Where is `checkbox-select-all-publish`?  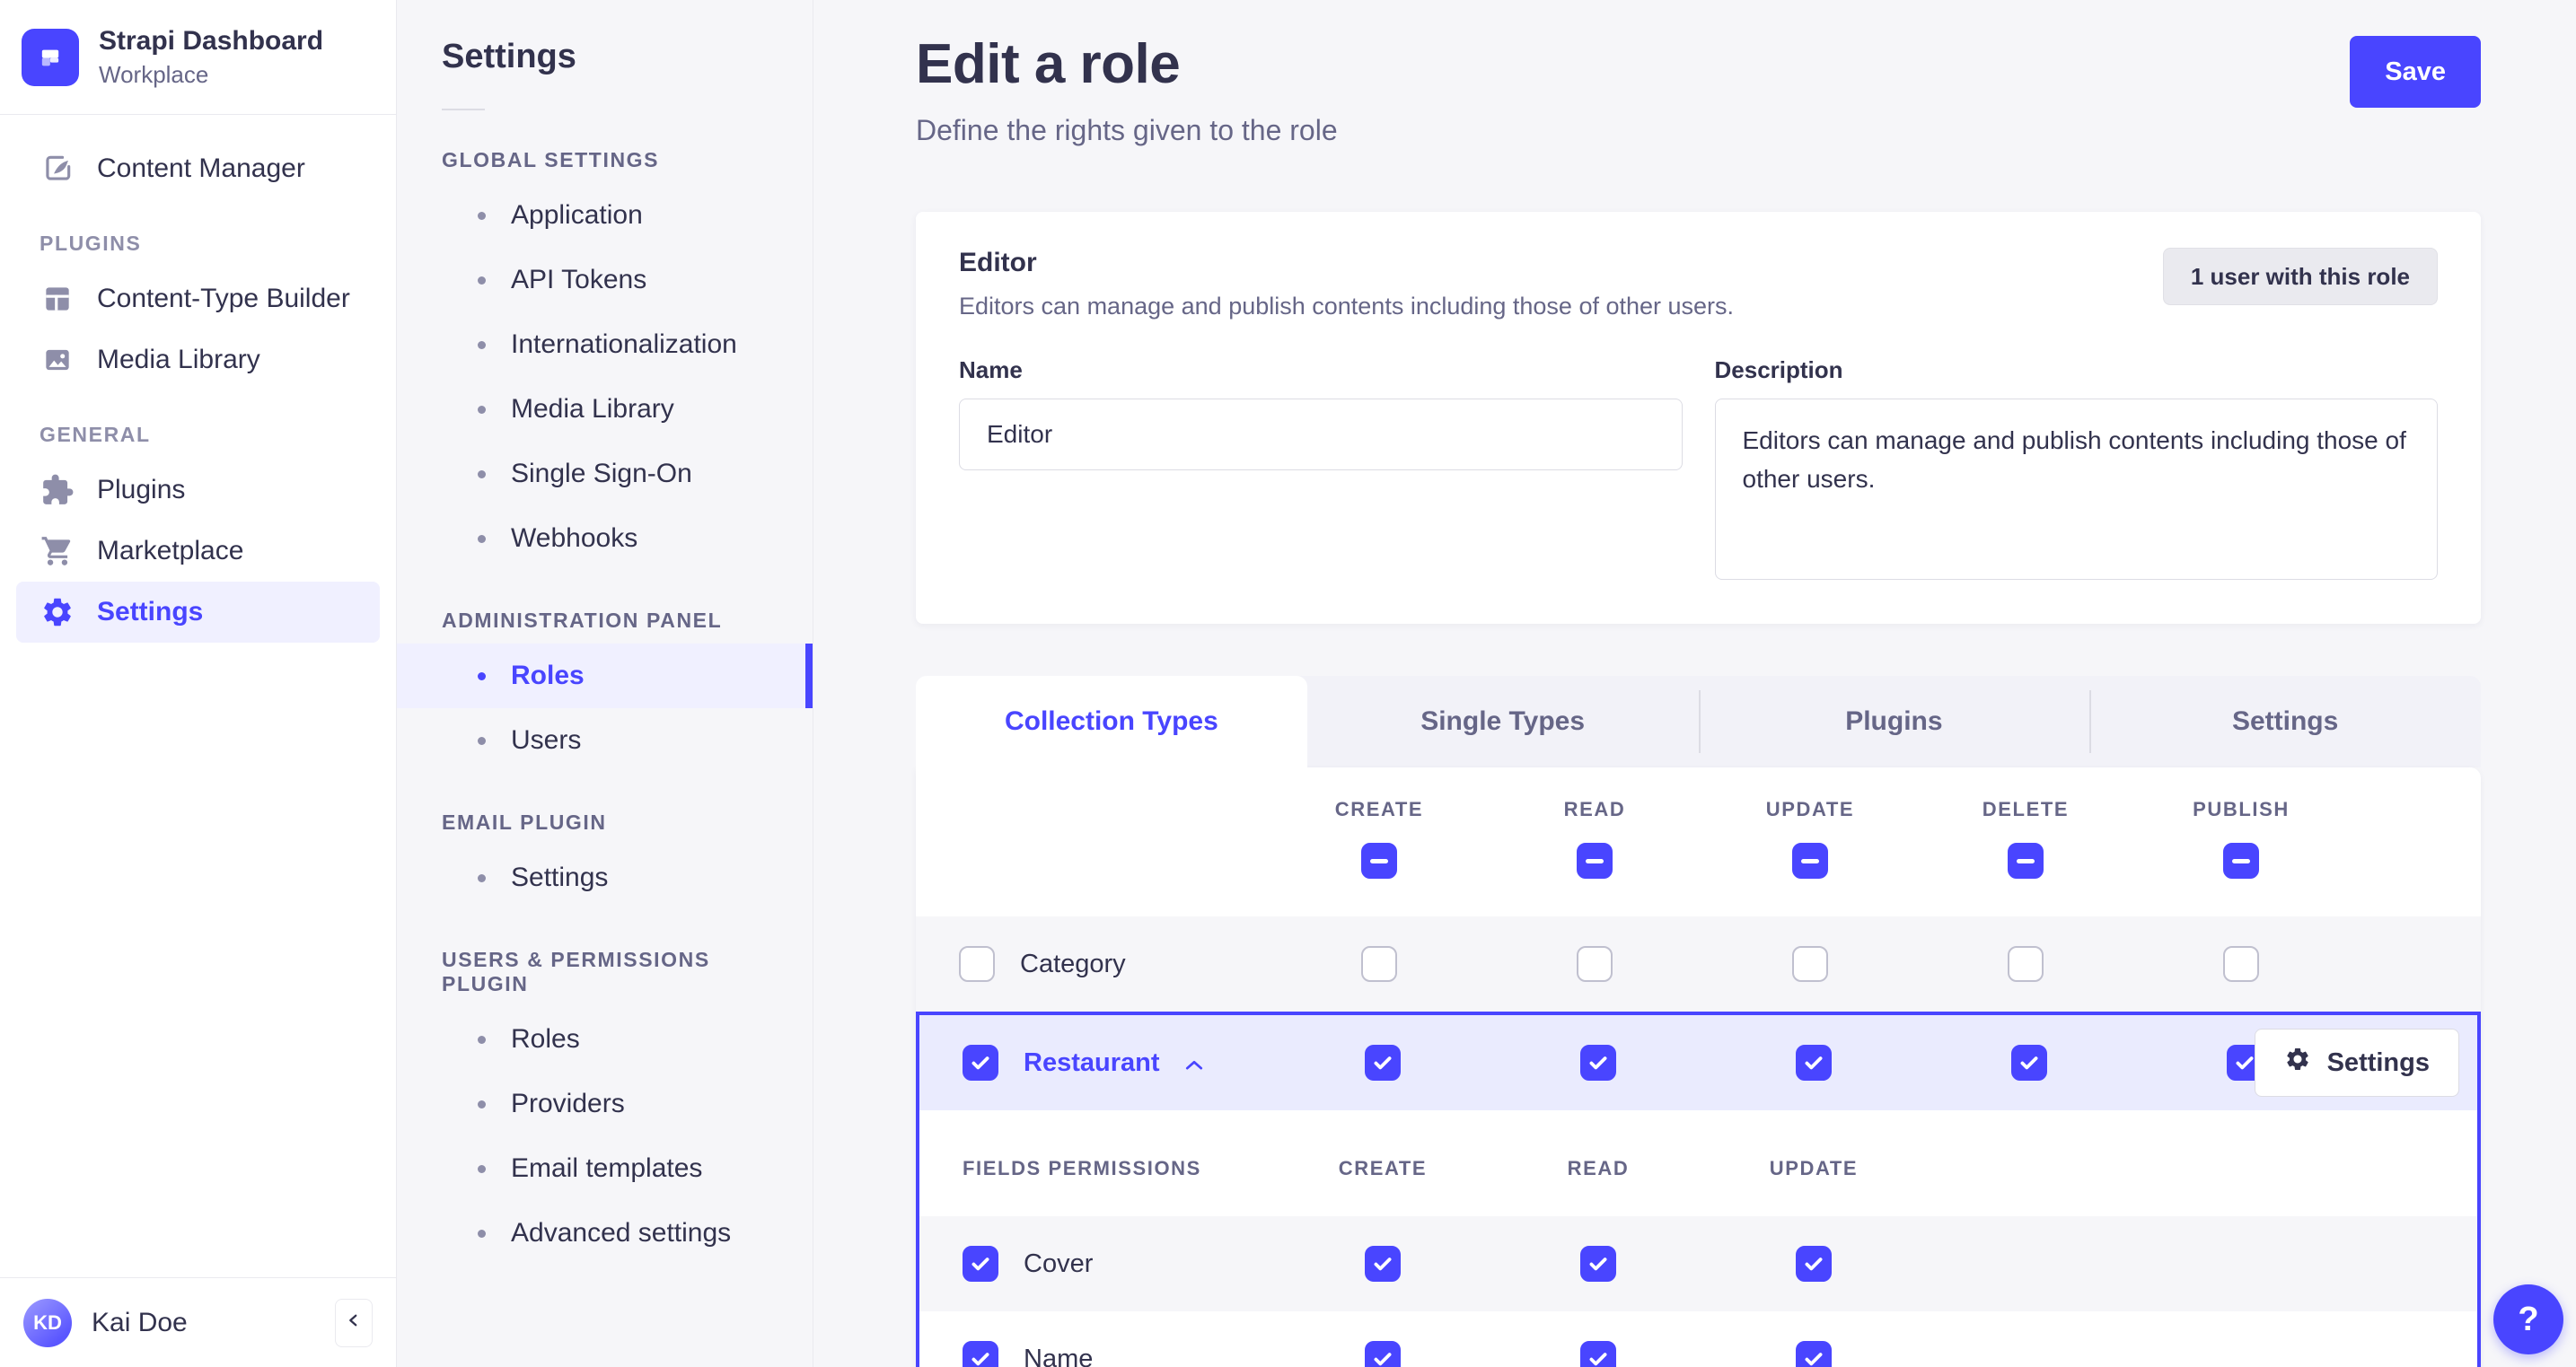
checkbox-select-all-publish is located at coordinates (2241, 861).